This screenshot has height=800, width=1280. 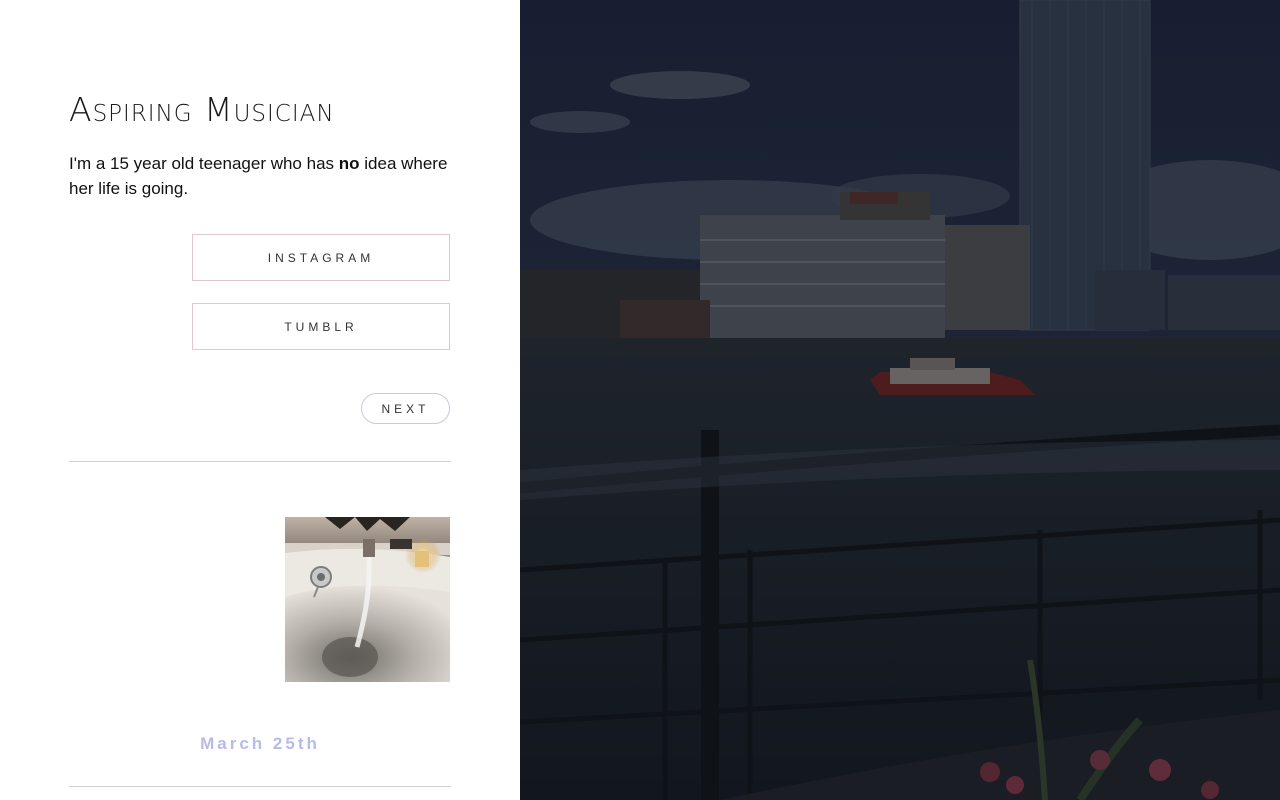 I want to click on description-text-start: I'm a 15 year old teenager who has, so click(x=204, y=163).